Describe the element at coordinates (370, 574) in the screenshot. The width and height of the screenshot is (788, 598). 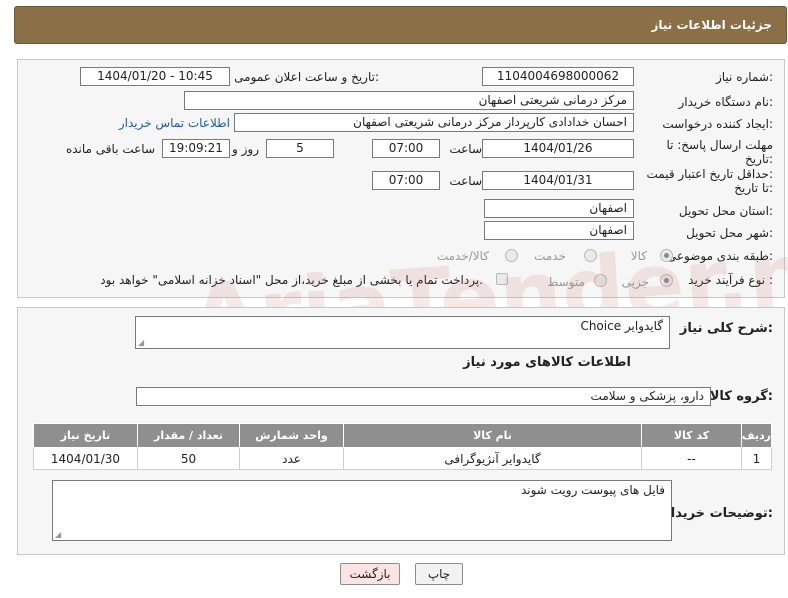
I see `back-button: بازگشت` at that location.